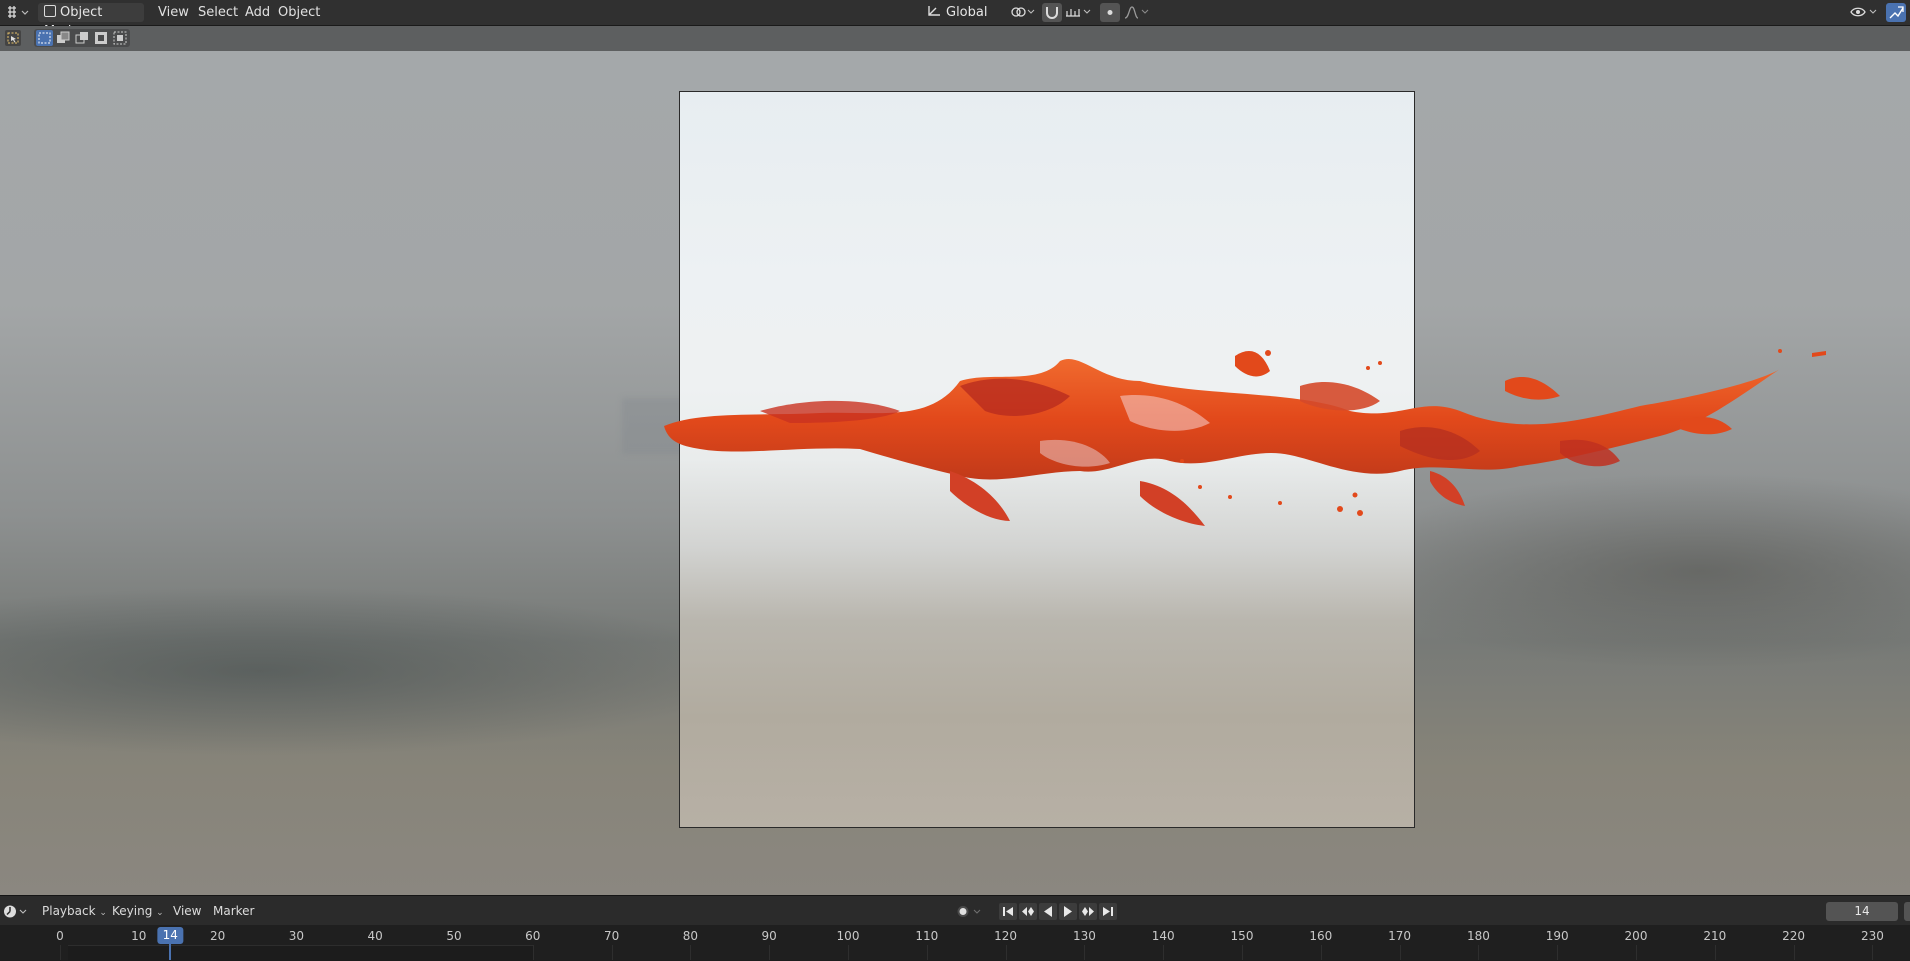  Describe the element at coordinates (1242, 936) in the screenshot. I see `timeline-tick-label: 150` at that location.